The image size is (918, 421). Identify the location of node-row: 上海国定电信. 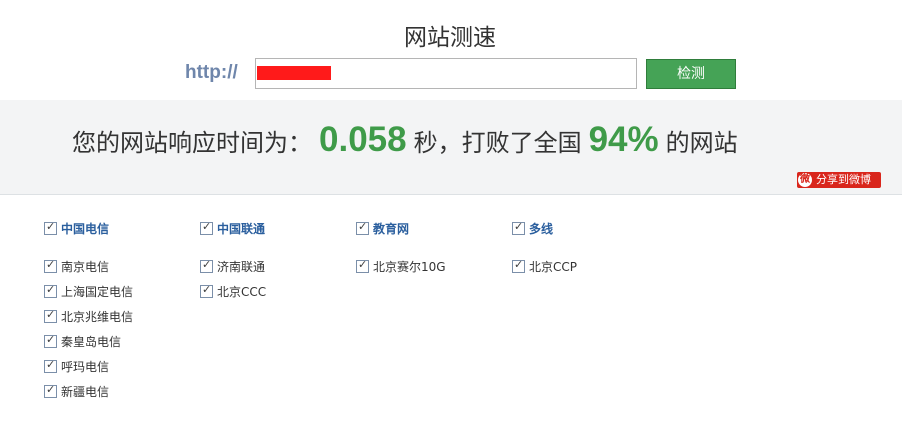
(119, 295).